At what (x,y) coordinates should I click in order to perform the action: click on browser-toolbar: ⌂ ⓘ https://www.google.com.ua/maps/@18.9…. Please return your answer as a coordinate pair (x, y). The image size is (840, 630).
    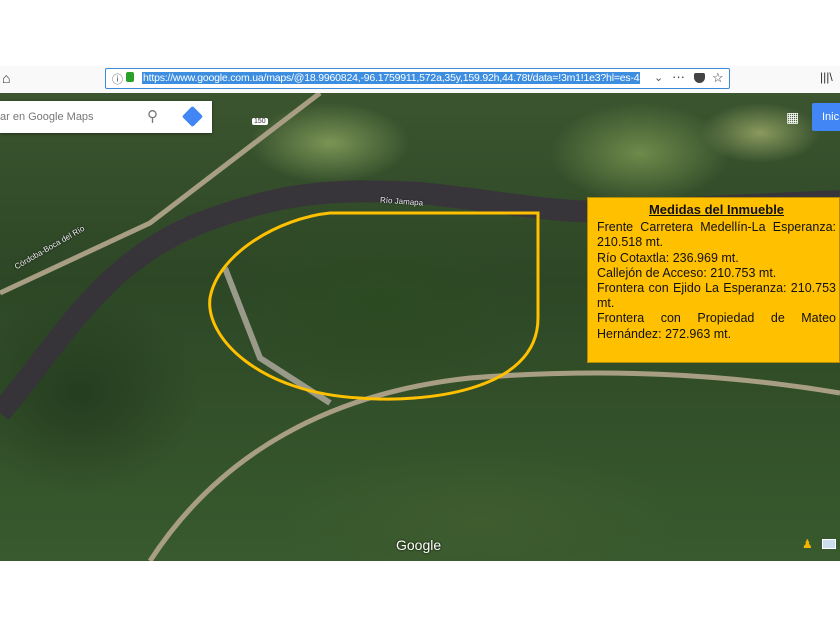
    Looking at the image, I should click on (420, 79).